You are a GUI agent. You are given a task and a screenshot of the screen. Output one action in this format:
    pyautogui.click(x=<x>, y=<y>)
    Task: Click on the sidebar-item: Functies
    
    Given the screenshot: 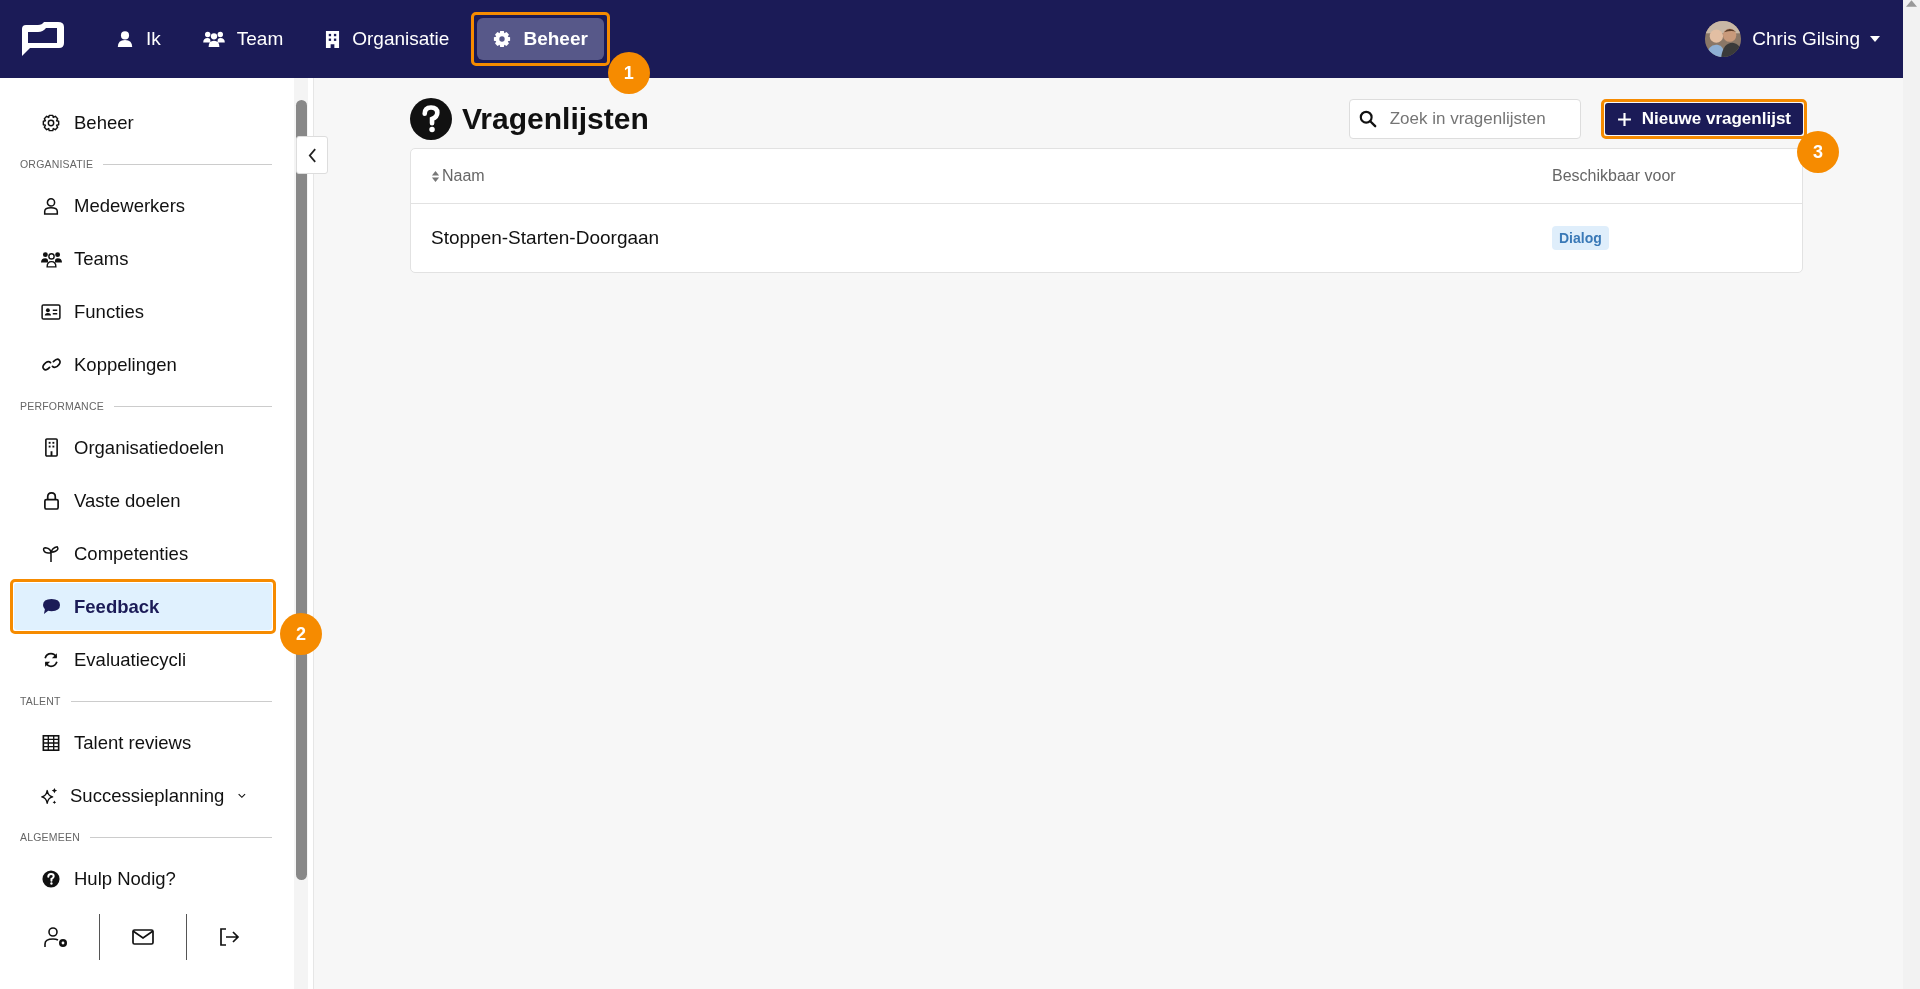 What is the action you would take?
    pyautogui.click(x=143, y=311)
    